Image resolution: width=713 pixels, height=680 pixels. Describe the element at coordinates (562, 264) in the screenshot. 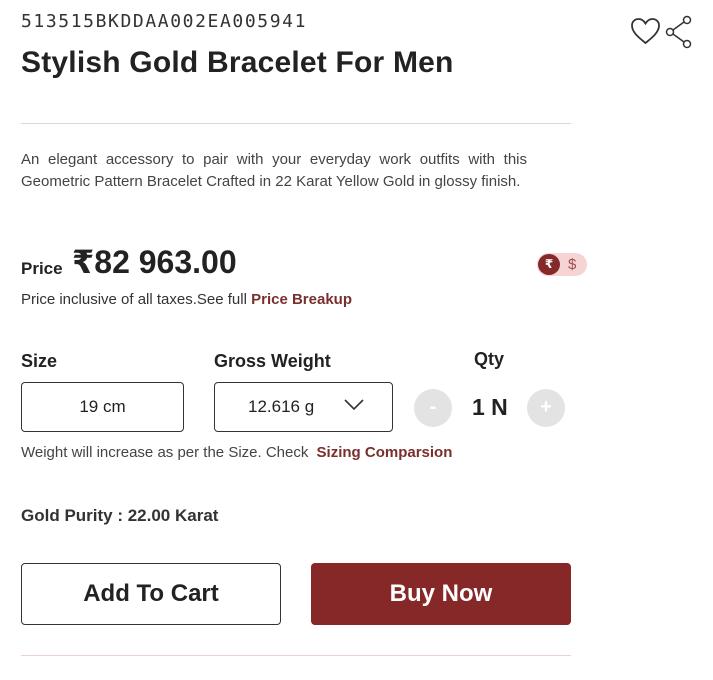

I see `currency-toggle: ₹ $` at that location.